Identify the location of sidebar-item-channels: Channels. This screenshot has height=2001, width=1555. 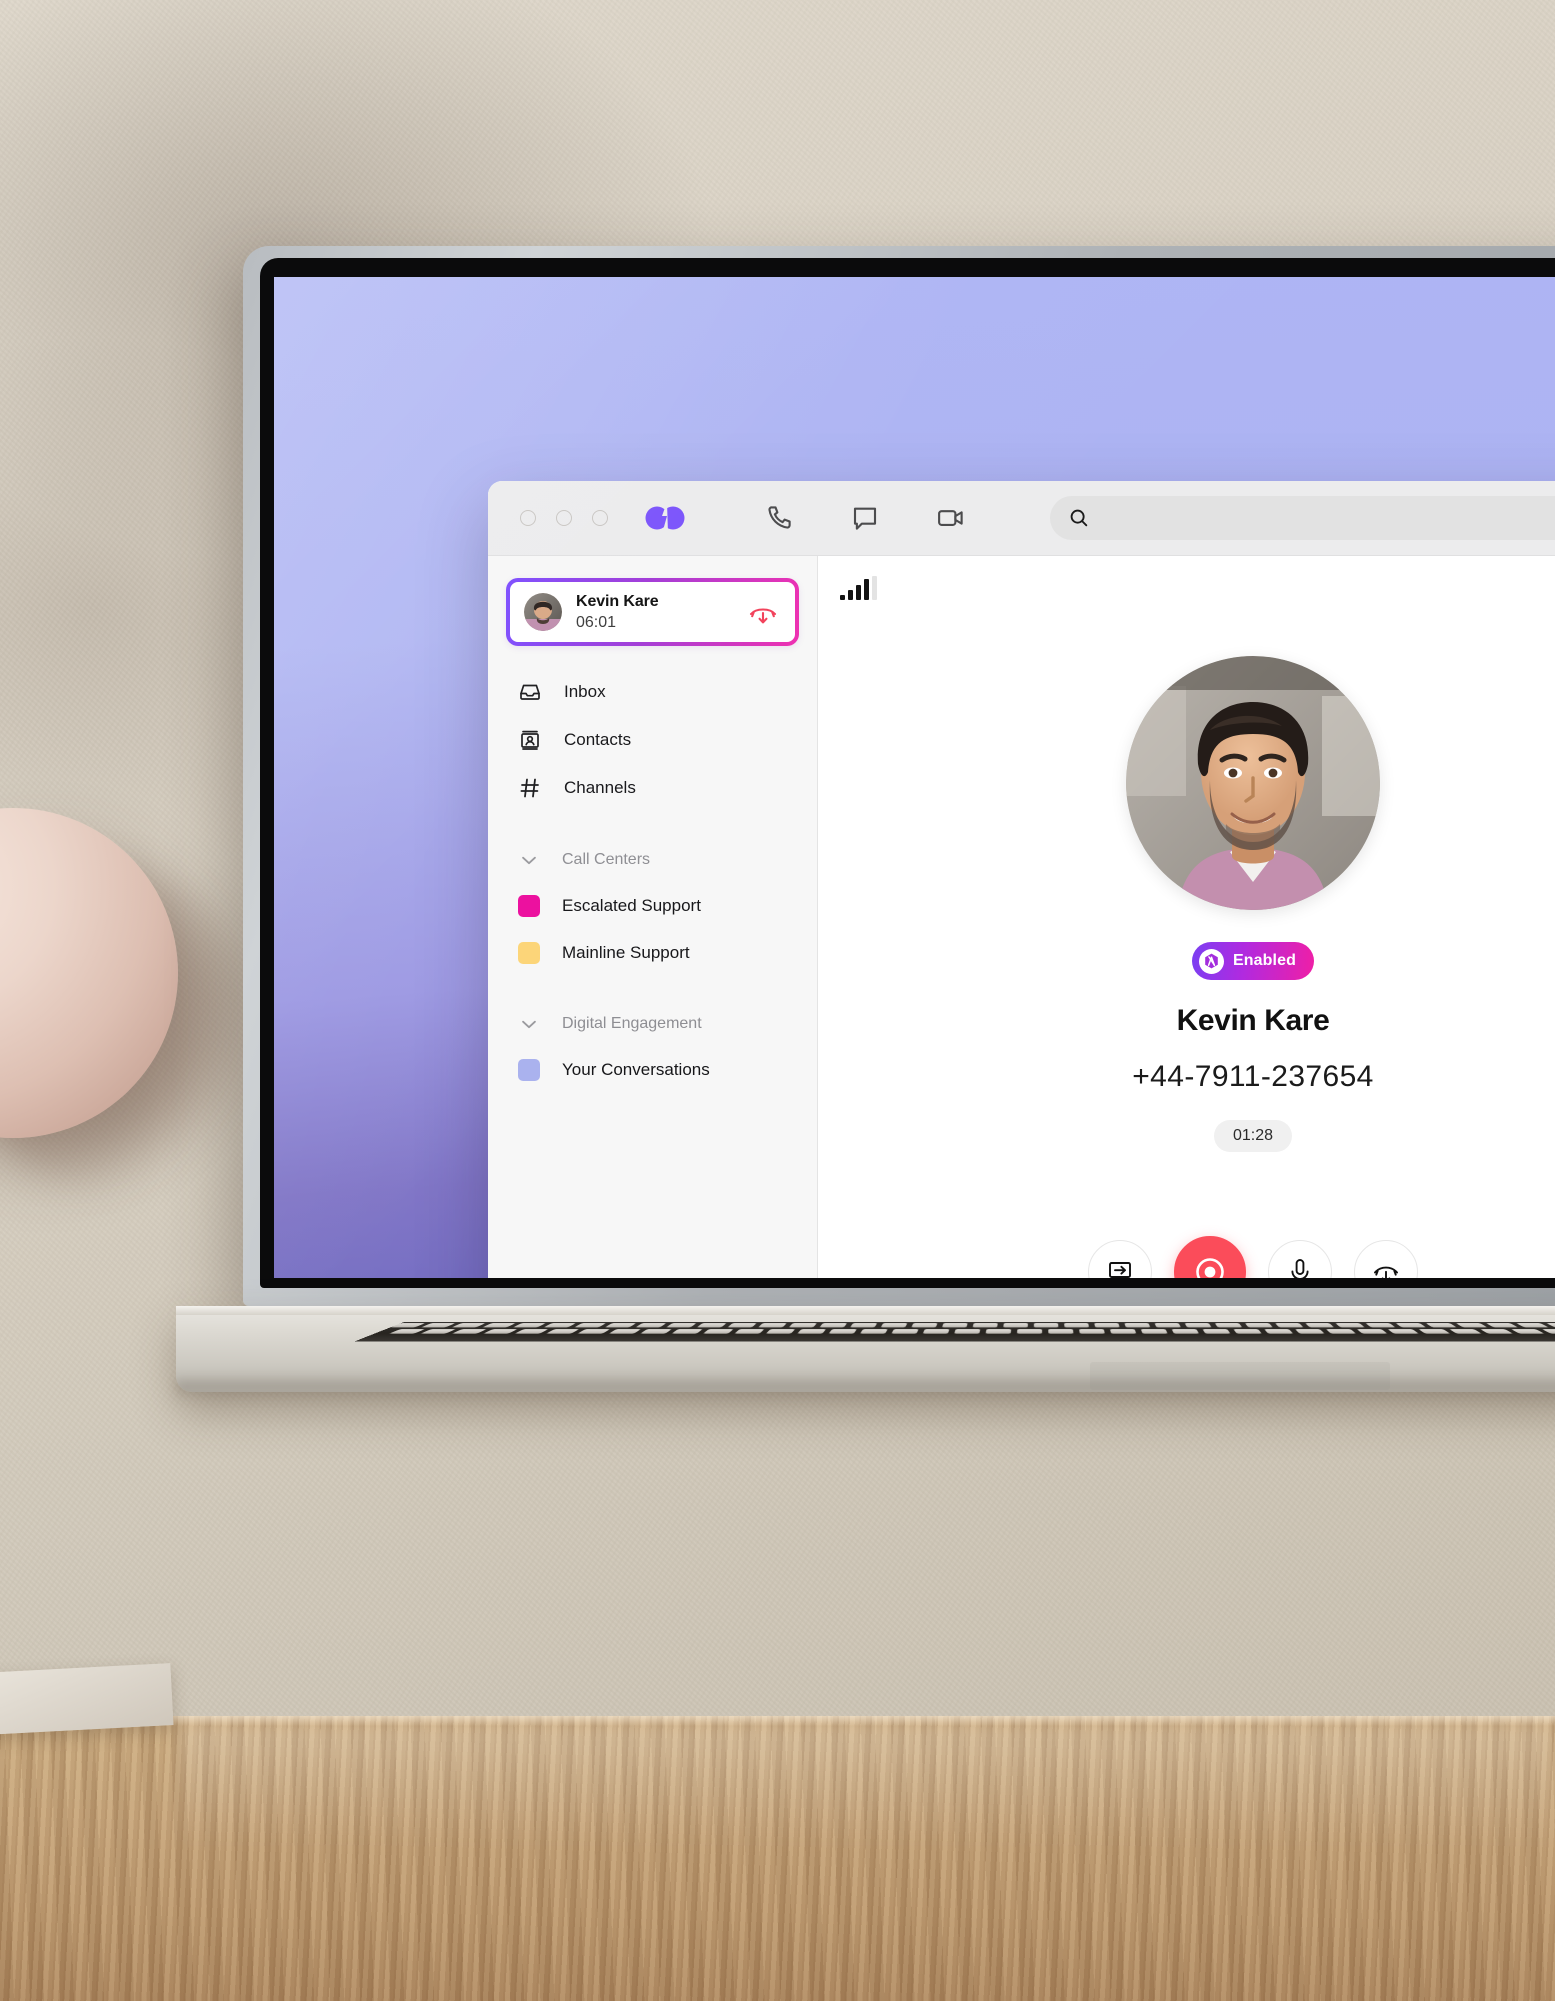
(652, 788).